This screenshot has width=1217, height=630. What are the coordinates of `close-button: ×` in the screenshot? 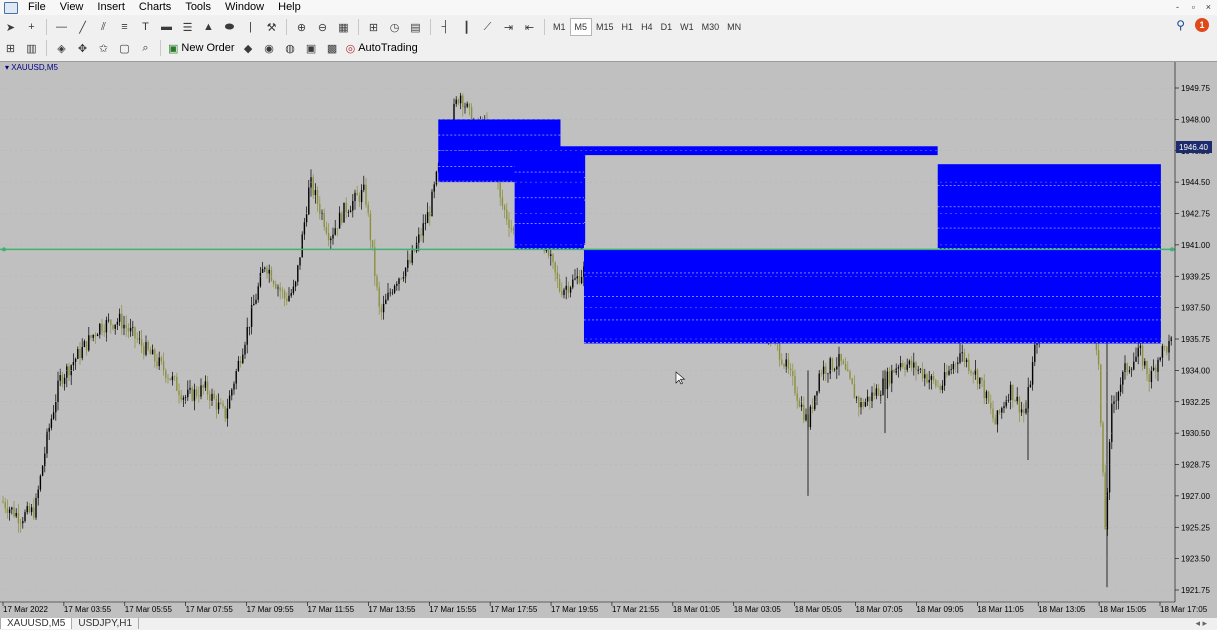 It's located at (1208, 7).